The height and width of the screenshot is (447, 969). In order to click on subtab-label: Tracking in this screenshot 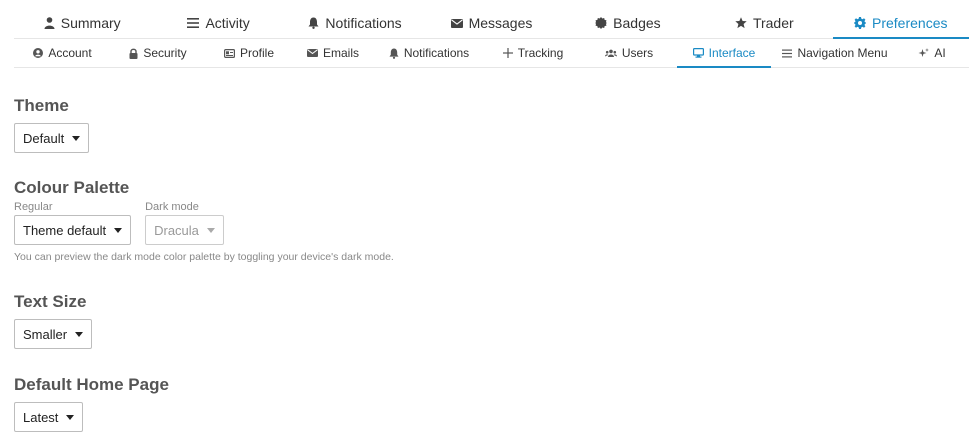, I will do `click(540, 53)`.